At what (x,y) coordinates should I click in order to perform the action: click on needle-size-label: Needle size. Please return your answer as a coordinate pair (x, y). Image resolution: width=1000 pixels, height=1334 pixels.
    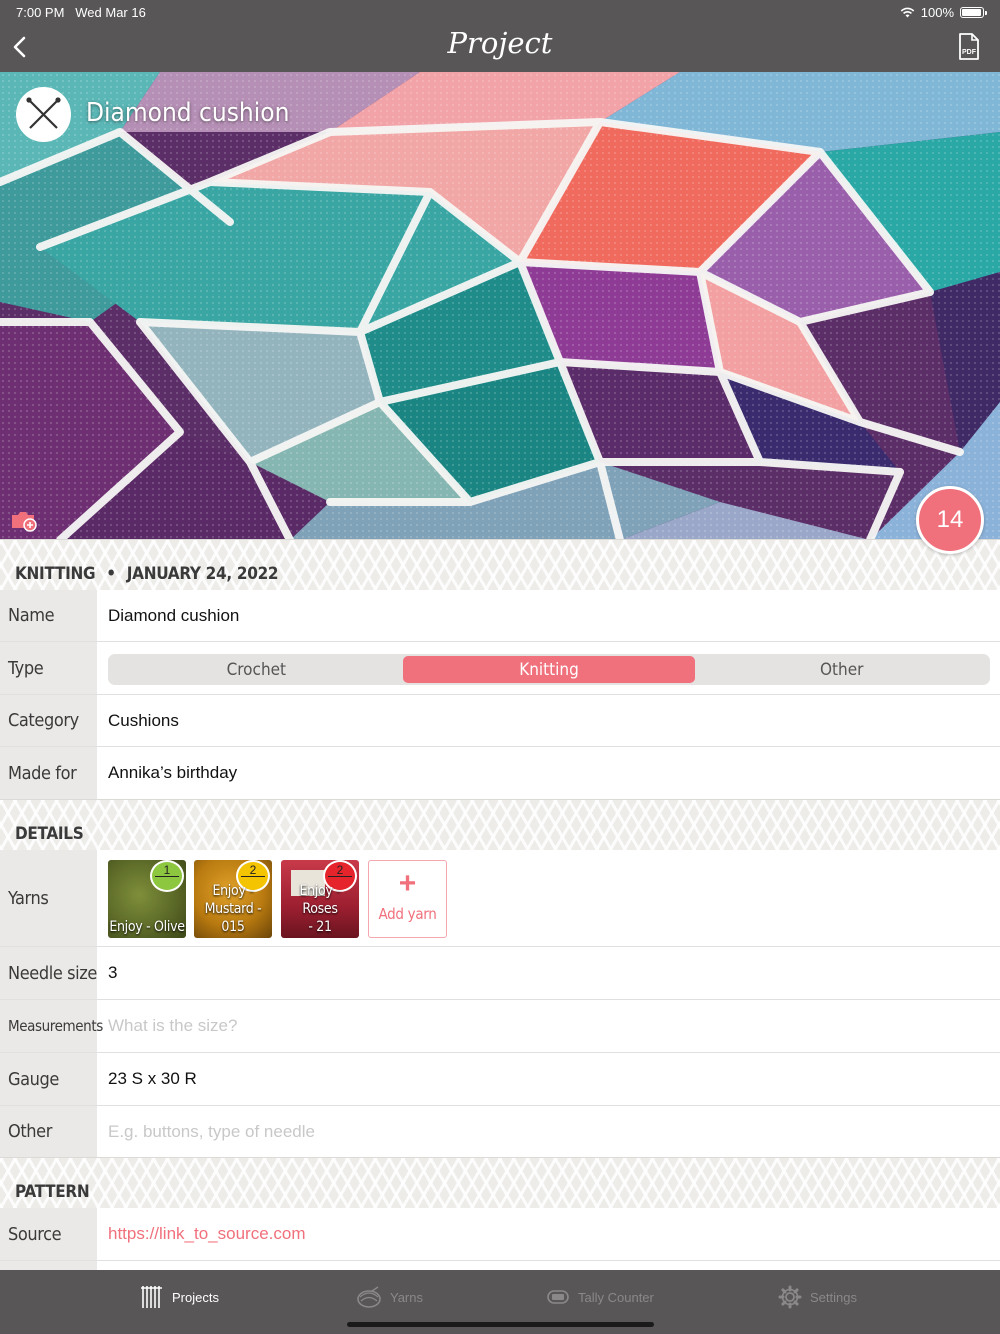
    Looking at the image, I should click on (48, 973).